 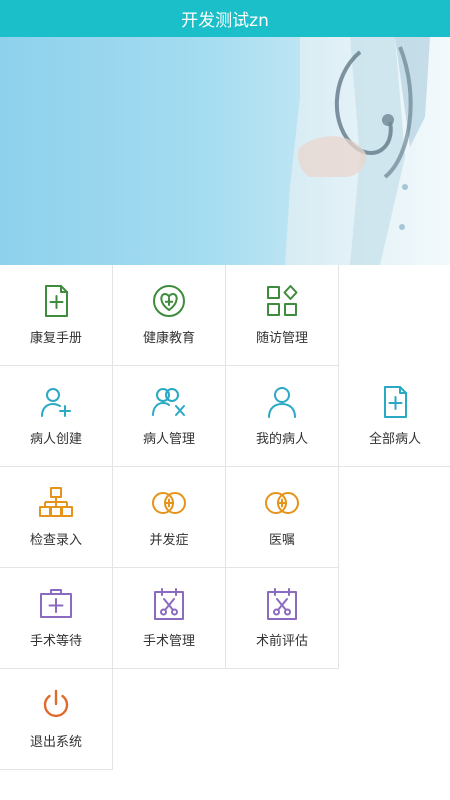 I want to click on title-bar: 开发测试zn, so click(x=225, y=18).